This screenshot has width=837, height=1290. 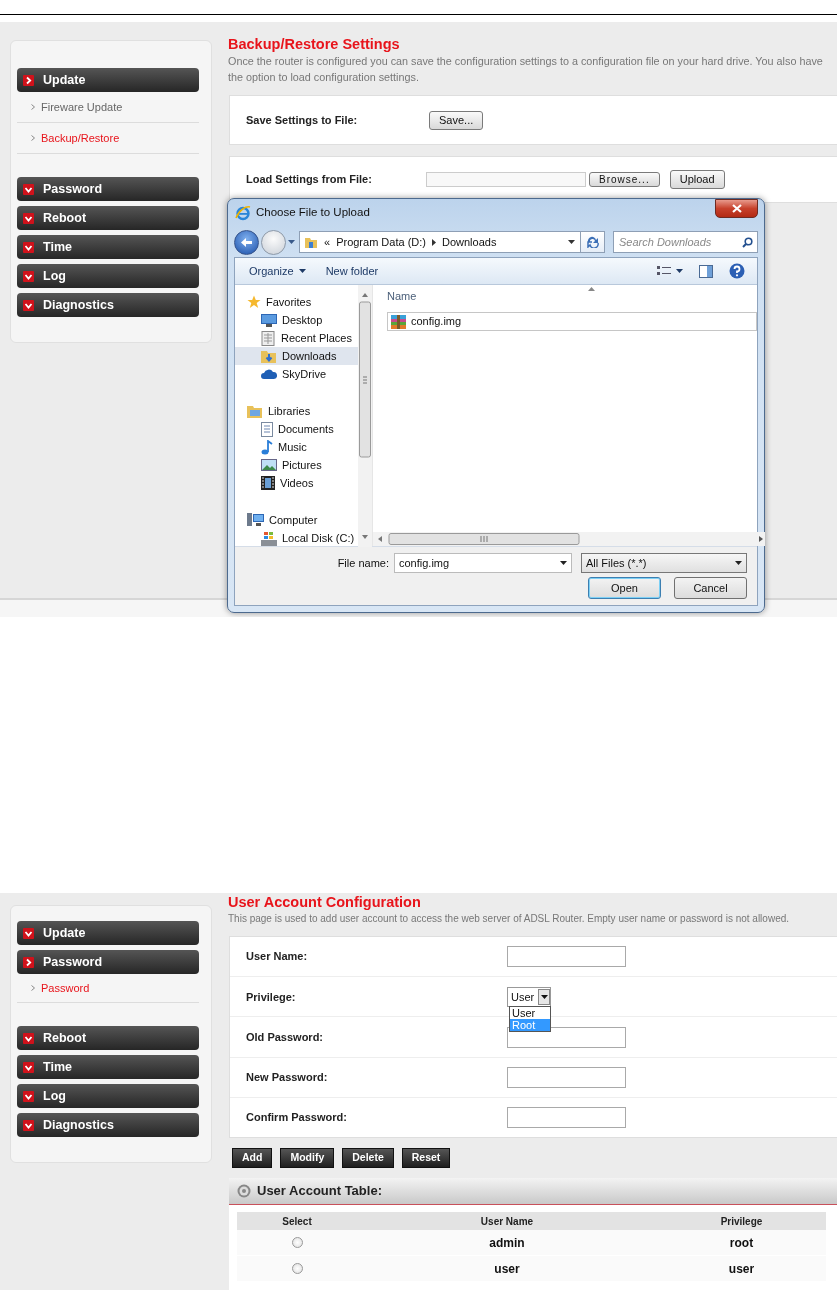 I want to click on cloud-icon, so click(x=269, y=374).